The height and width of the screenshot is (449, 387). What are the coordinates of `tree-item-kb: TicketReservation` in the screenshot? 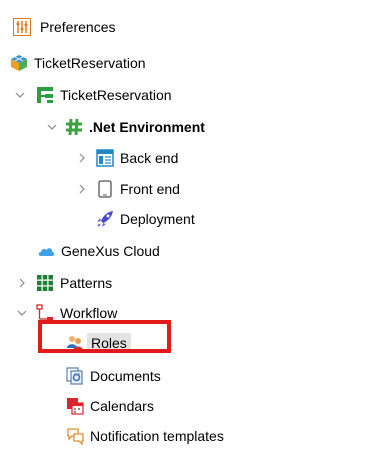 It's located at (78, 63).